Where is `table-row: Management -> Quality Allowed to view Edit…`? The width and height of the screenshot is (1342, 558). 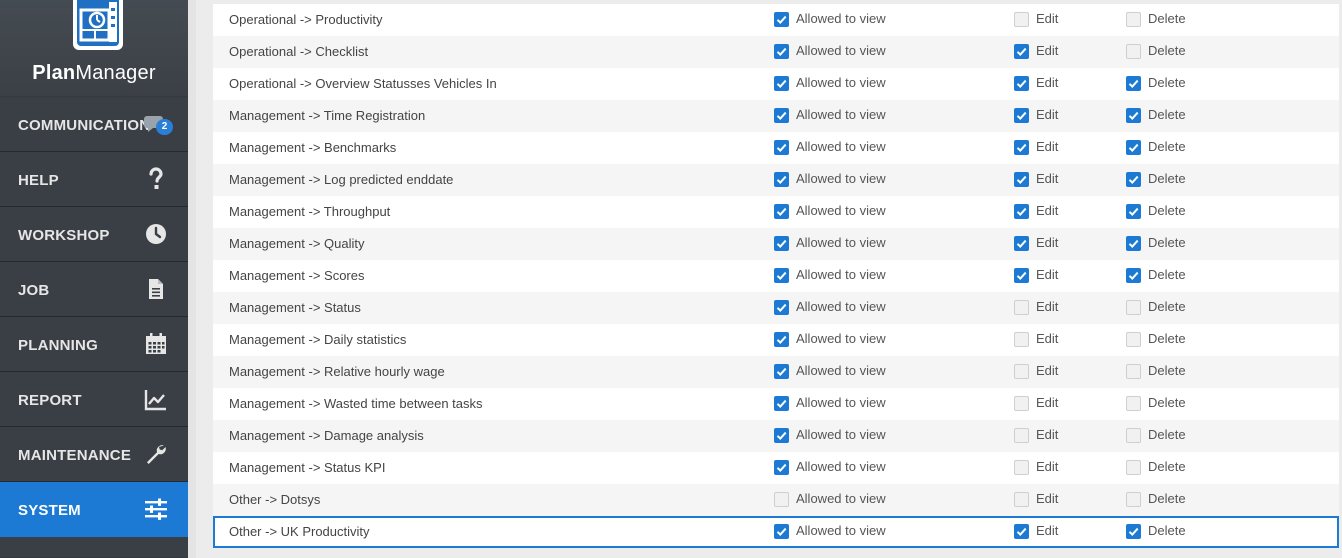
table-row: Management -> Quality Allowed to view Edit… is located at coordinates (776, 244).